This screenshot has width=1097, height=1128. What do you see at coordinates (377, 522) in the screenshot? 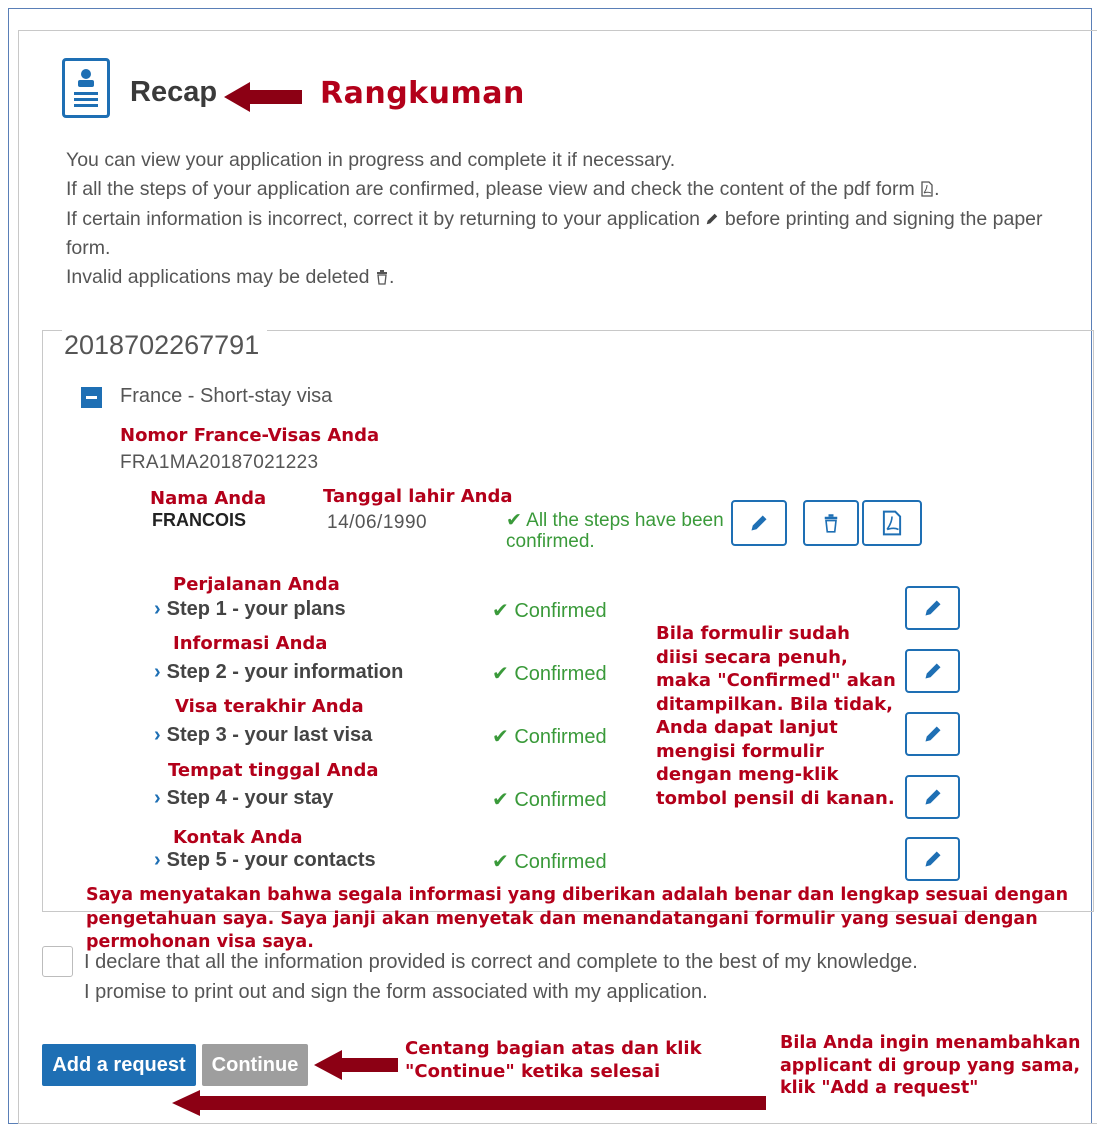
I see `applicant-dob: 14/06/1990` at bounding box center [377, 522].